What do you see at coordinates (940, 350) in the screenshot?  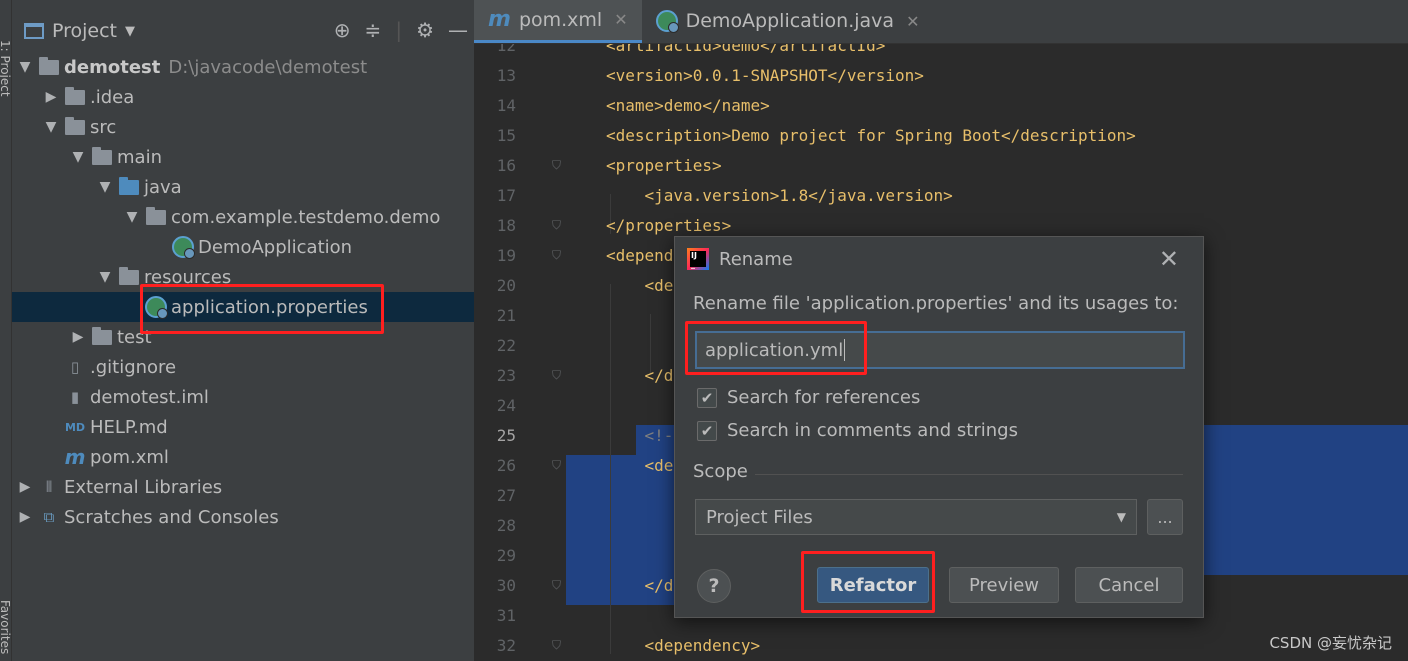 I see `new-name-input: application.yml` at bounding box center [940, 350].